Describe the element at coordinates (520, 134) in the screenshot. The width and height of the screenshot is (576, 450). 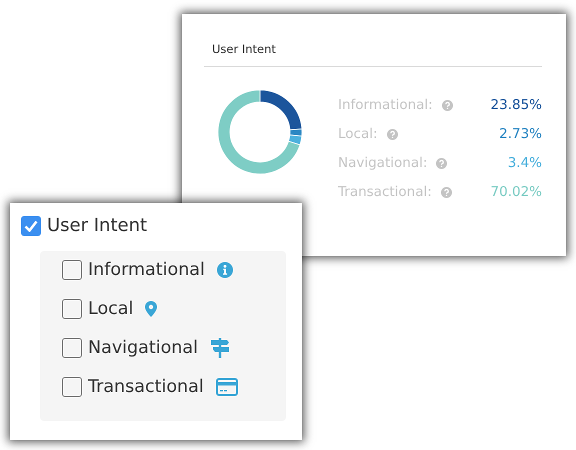
I see `legend-value: 2.73%` at that location.